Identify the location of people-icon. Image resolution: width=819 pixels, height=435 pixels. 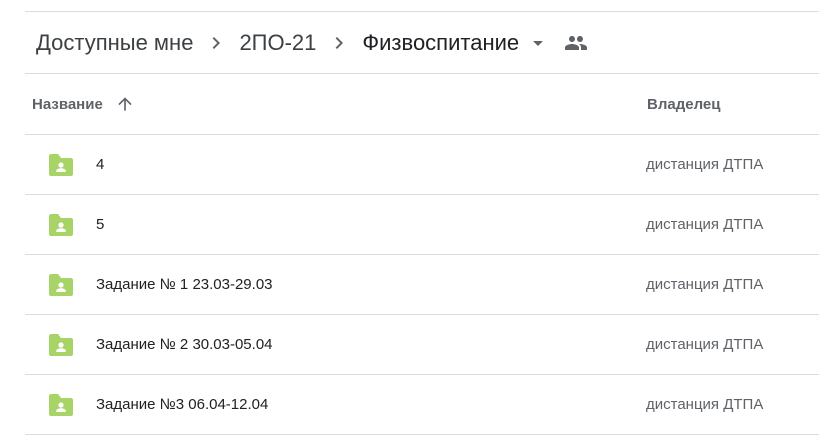
(576, 43).